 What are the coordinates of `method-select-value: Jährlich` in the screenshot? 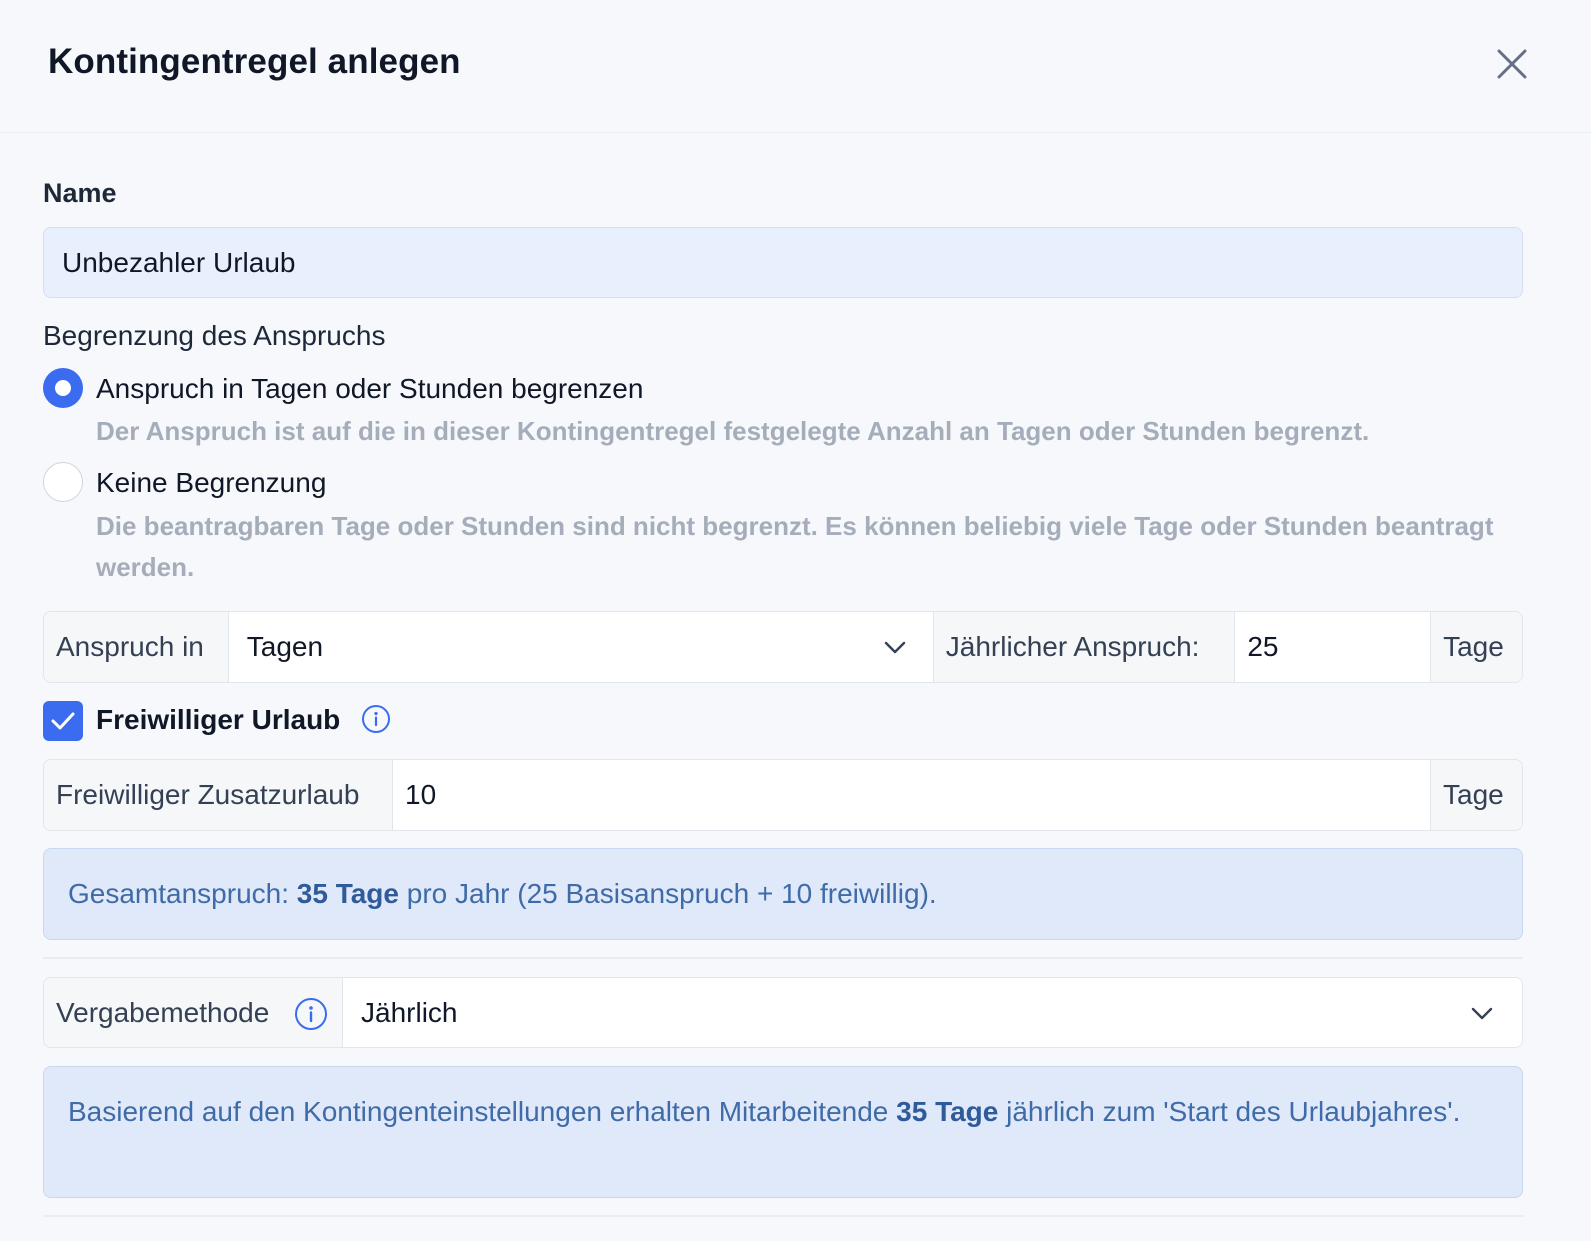 It's located at (409, 1012).